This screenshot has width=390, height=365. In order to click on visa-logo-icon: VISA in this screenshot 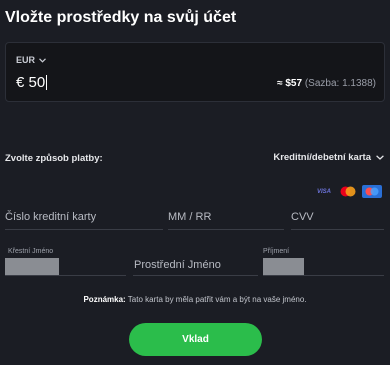, I will do `click(324, 191)`.